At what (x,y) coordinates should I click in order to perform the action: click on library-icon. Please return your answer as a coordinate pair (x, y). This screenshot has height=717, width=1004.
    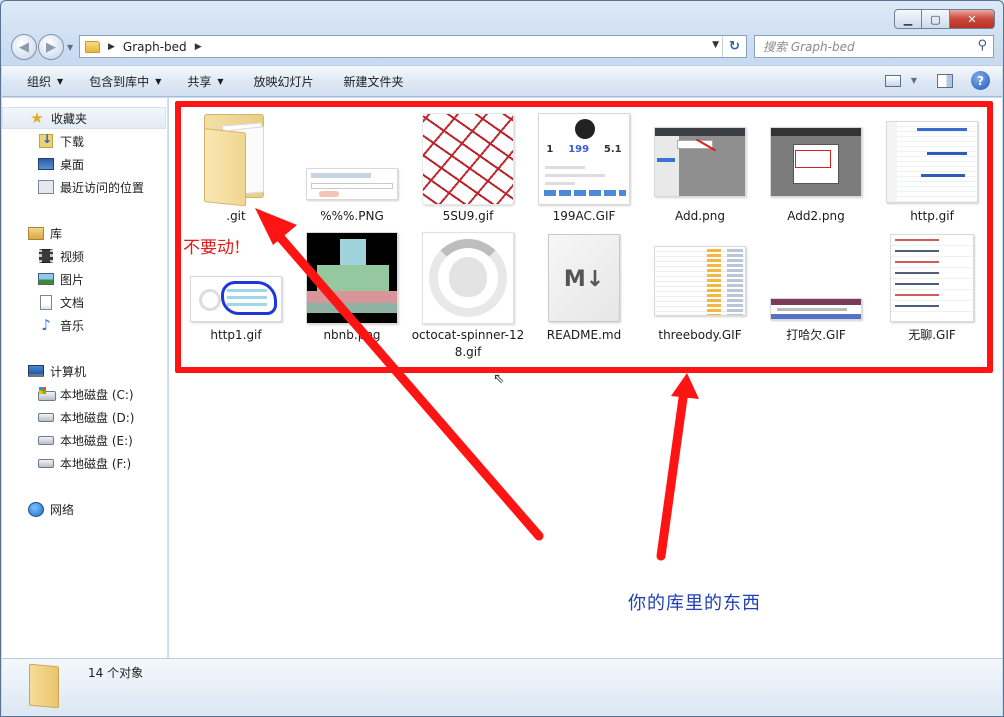
    Looking at the image, I should click on (36, 233).